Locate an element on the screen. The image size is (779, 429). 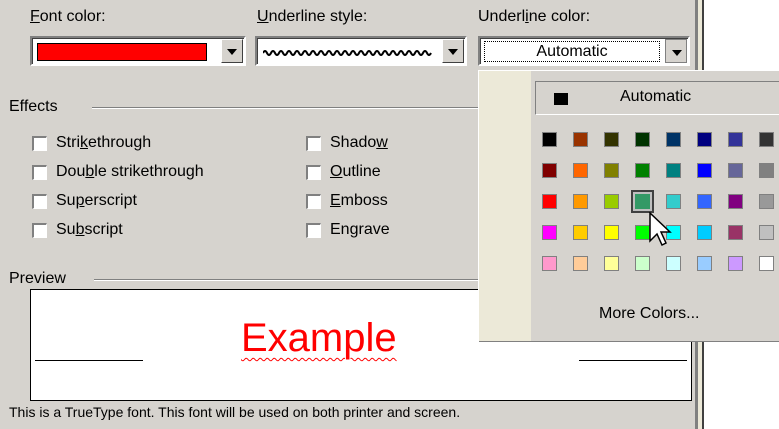
underline-color-combo: Automatic is located at coordinates (584, 51).